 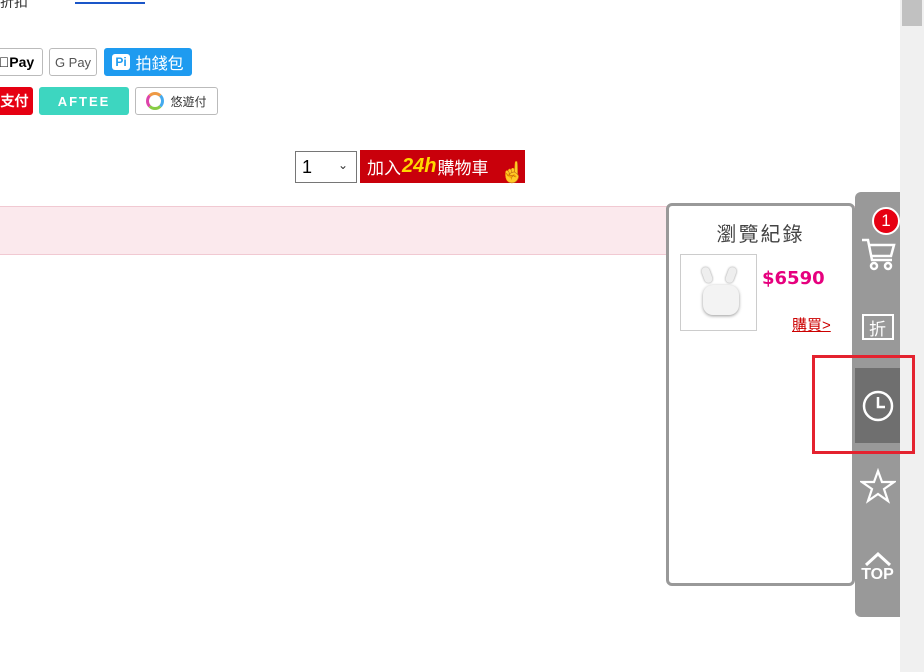 What do you see at coordinates (886, 221) in the screenshot?
I see `cart-count-badge: 1` at bounding box center [886, 221].